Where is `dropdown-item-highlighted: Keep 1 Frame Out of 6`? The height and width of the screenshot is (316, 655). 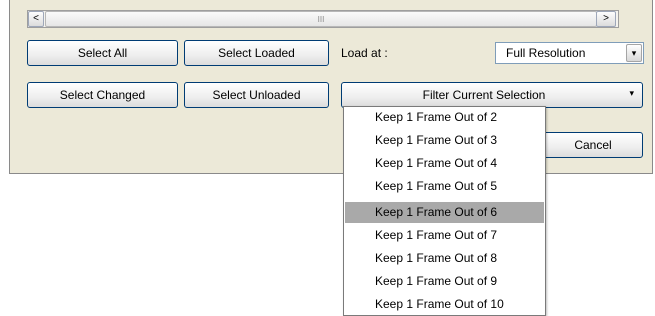
dropdown-item-highlighted: Keep 1 Frame Out of 6 is located at coordinates (444, 212).